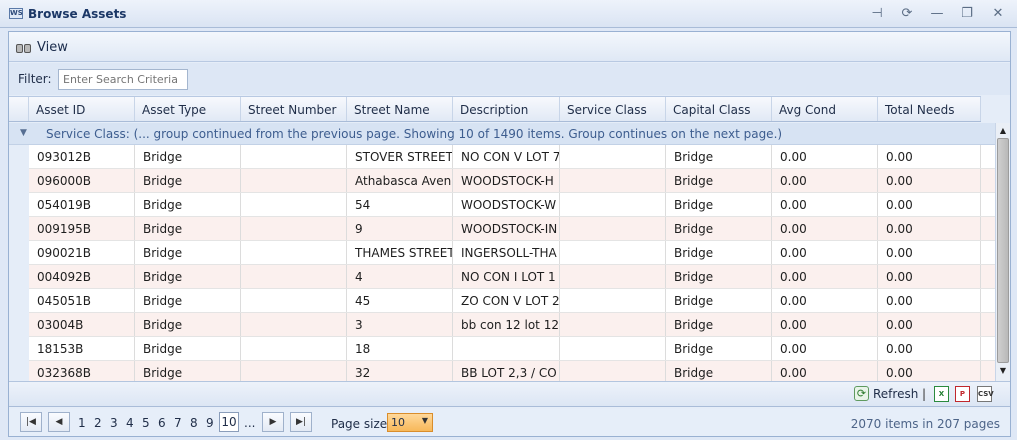 This screenshot has width=1017, height=440. I want to click on table-row: 054019B Bridge 54 WOODSTOCK-W Bridge 0.00 0.00, so click(512, 205).